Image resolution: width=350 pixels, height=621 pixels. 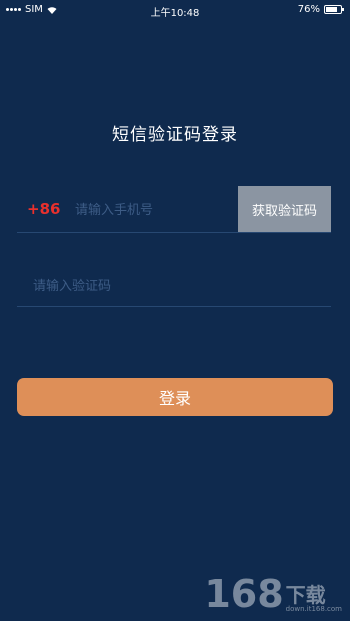 I want to click on code-row, so click(x=174, y=284).